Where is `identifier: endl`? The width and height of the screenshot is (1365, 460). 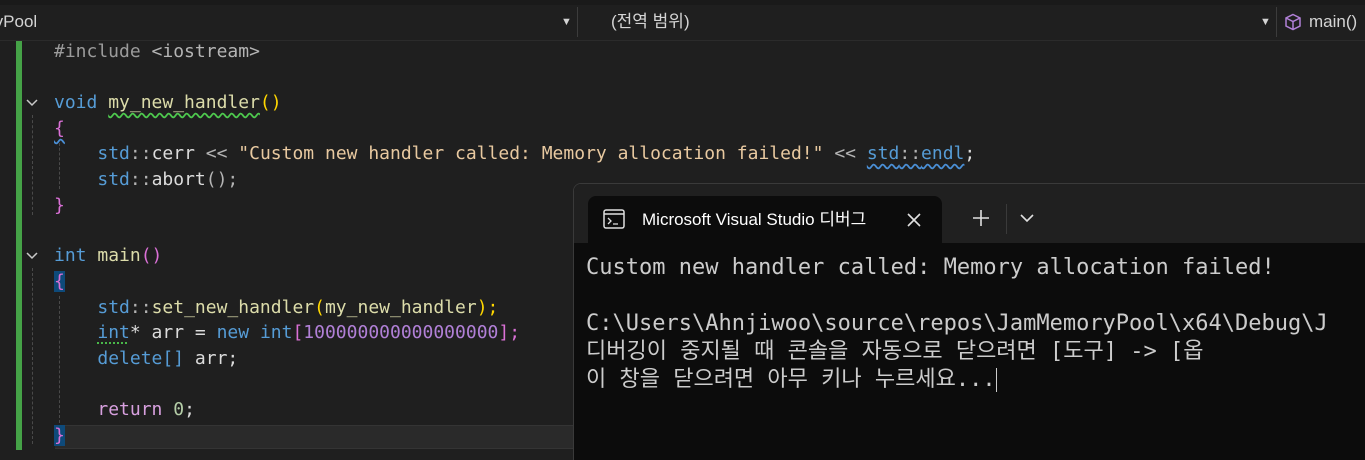 identifier: endl is located at coordinates (943, 153).